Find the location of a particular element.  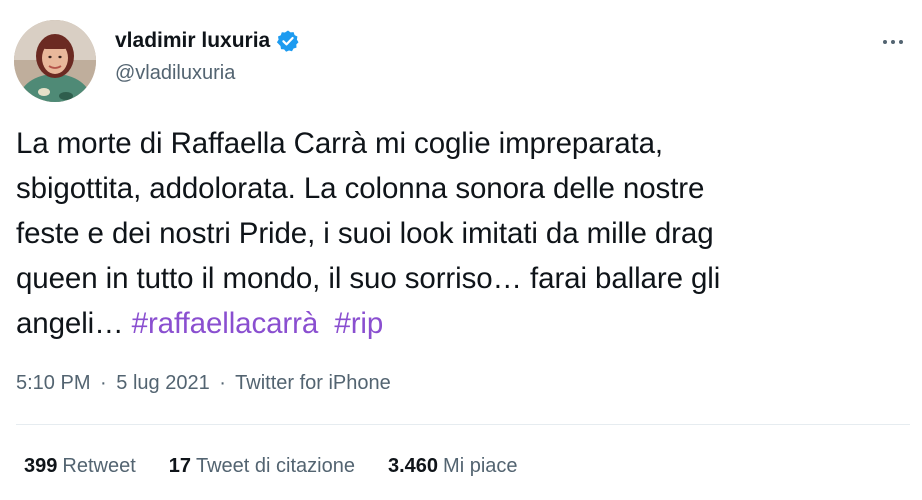

likes-stat: 3.460 Mi piace is located at coordinates (453, 466).